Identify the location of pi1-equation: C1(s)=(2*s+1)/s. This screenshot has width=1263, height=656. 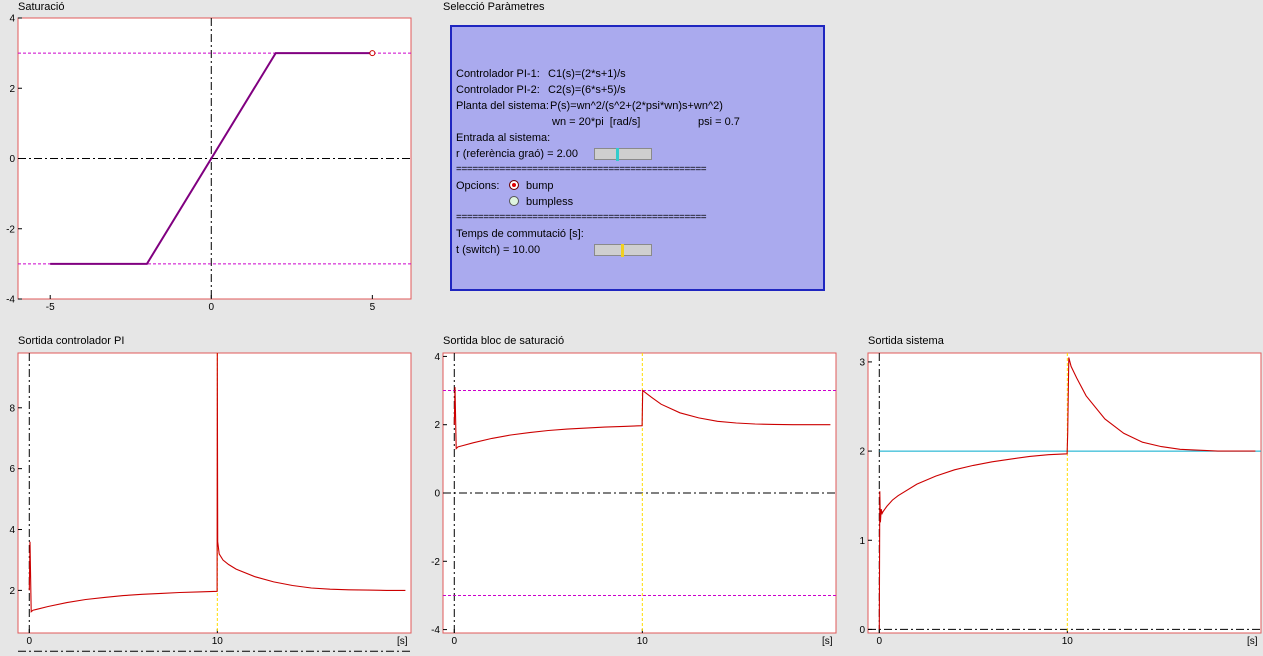
(587, 74).